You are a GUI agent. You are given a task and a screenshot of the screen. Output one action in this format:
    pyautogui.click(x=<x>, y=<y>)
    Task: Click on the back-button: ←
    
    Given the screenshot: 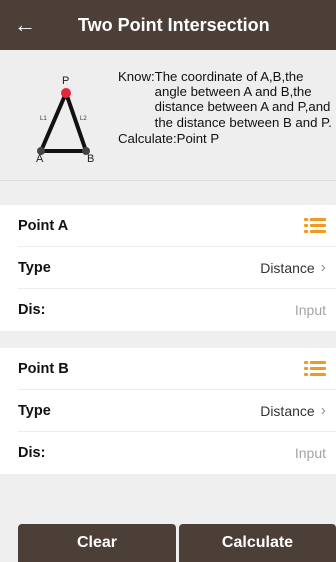 What is the action you would take?
    pyautogui.click(x=25, y=25)
    